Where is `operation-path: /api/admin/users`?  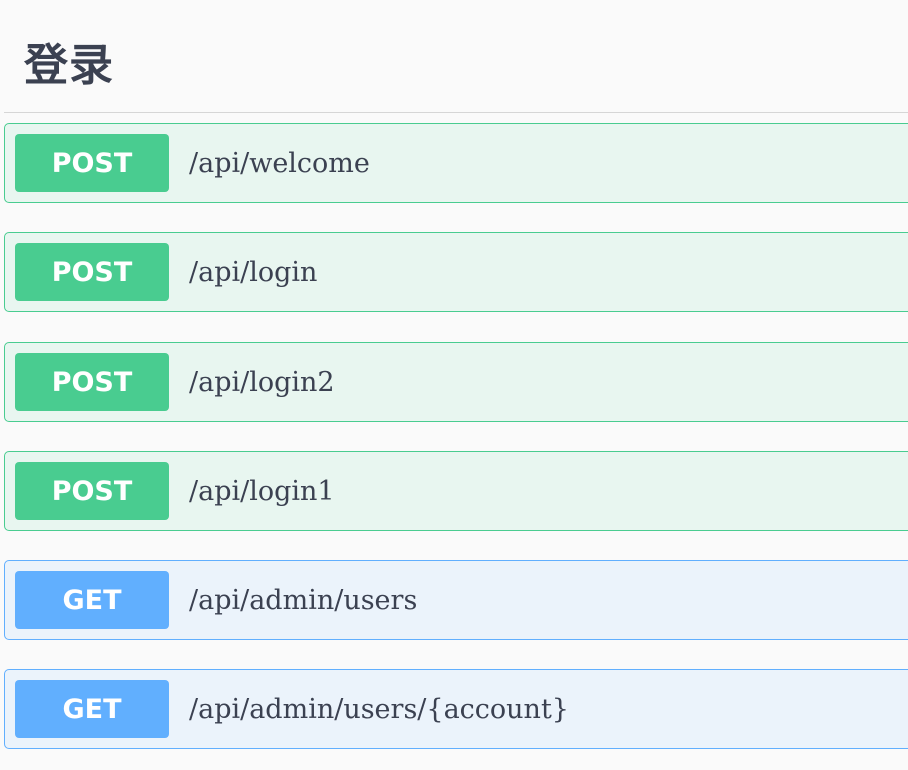
operation-path: /api/admin/users is located at coordinates (303, 600).